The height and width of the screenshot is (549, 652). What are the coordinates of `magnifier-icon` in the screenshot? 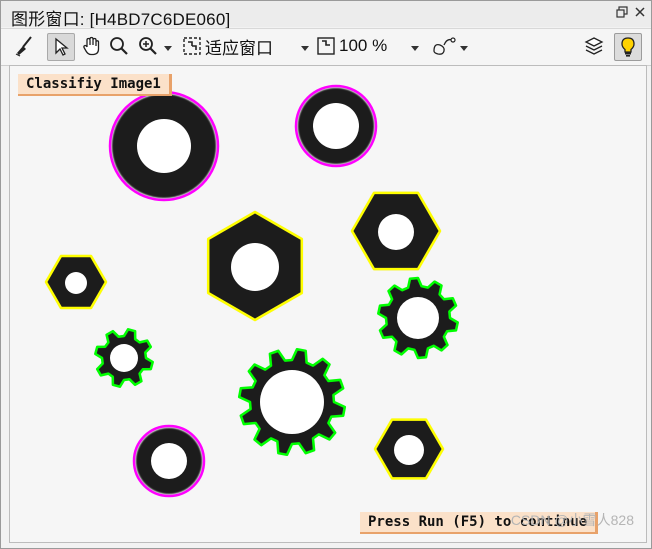 It's located at (119, 46).